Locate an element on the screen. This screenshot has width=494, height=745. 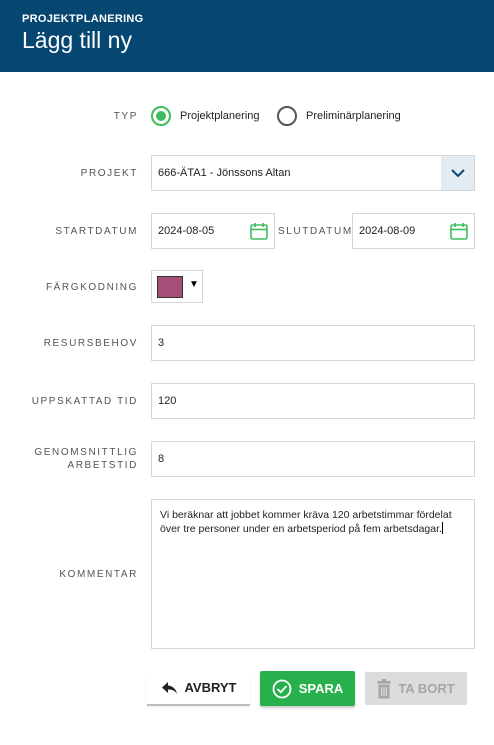
caret-down-icon: ▼ is located at coordinates (194, 284).